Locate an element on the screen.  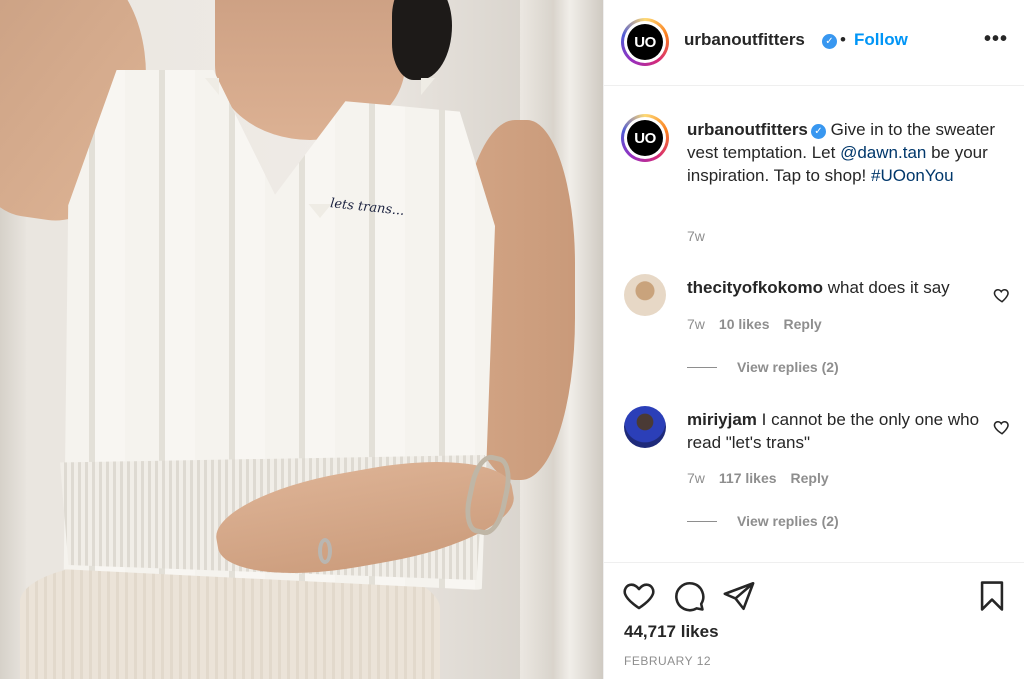
follow-button: Follow is located at coordinates (881, 40).